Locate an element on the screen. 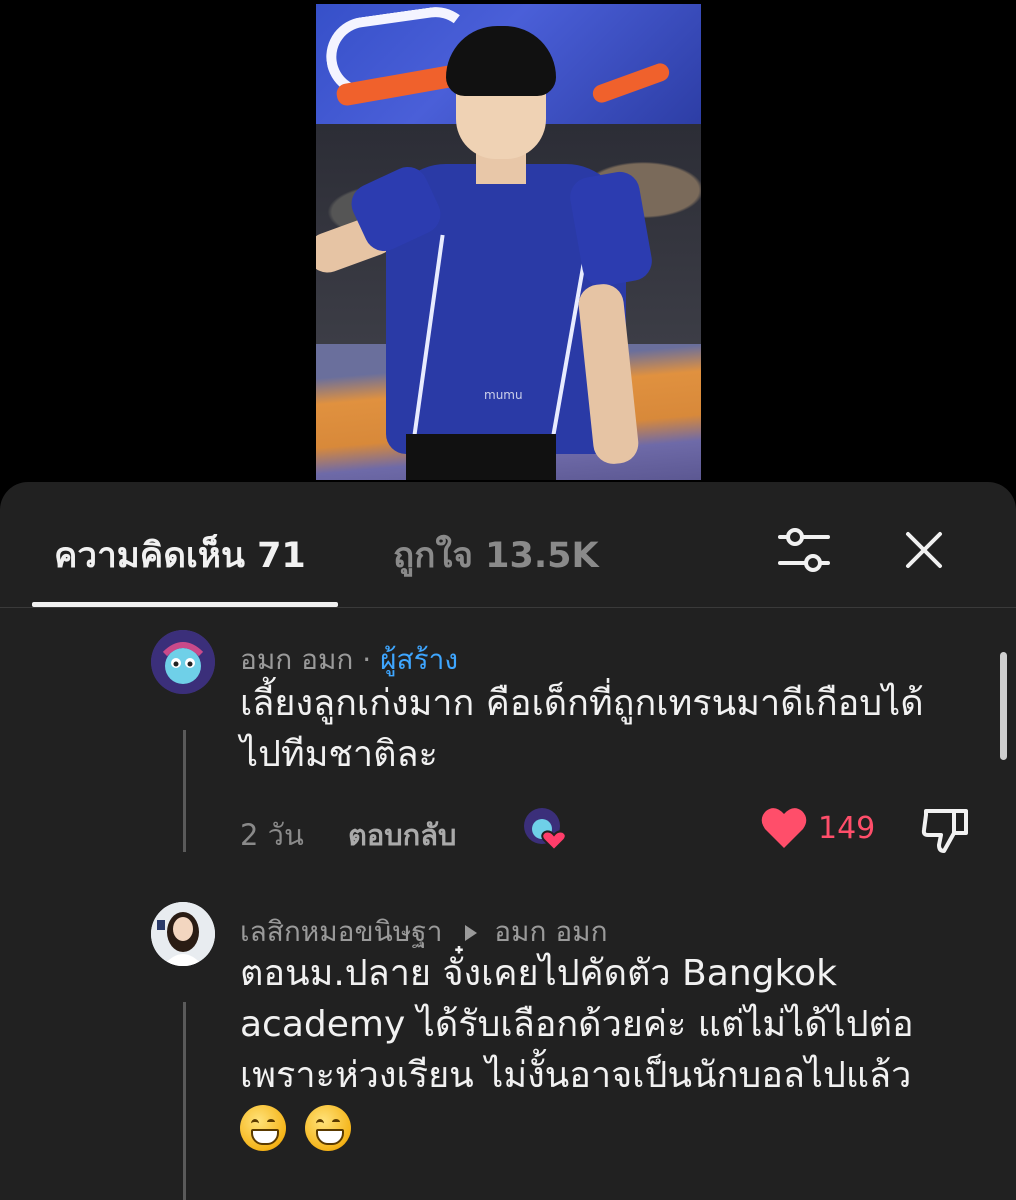 This screenshot has height=1200, width=1016. comment-header: อมก อมก · ผู้สร้าง is located at coordinates (349, 660).